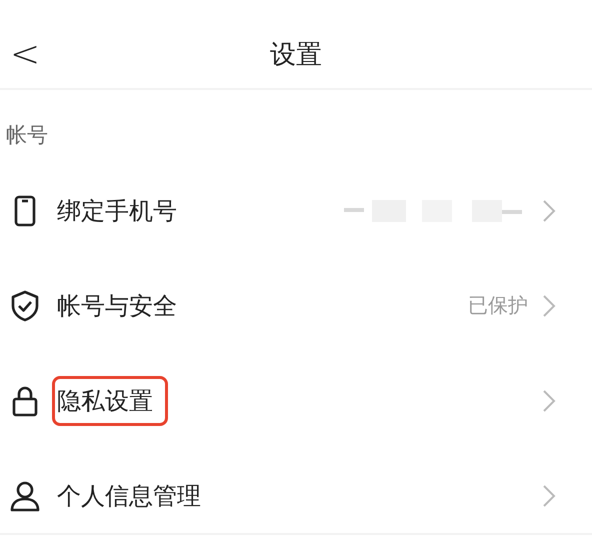  I want to click on section-label: 帐号, so click(27, 135).